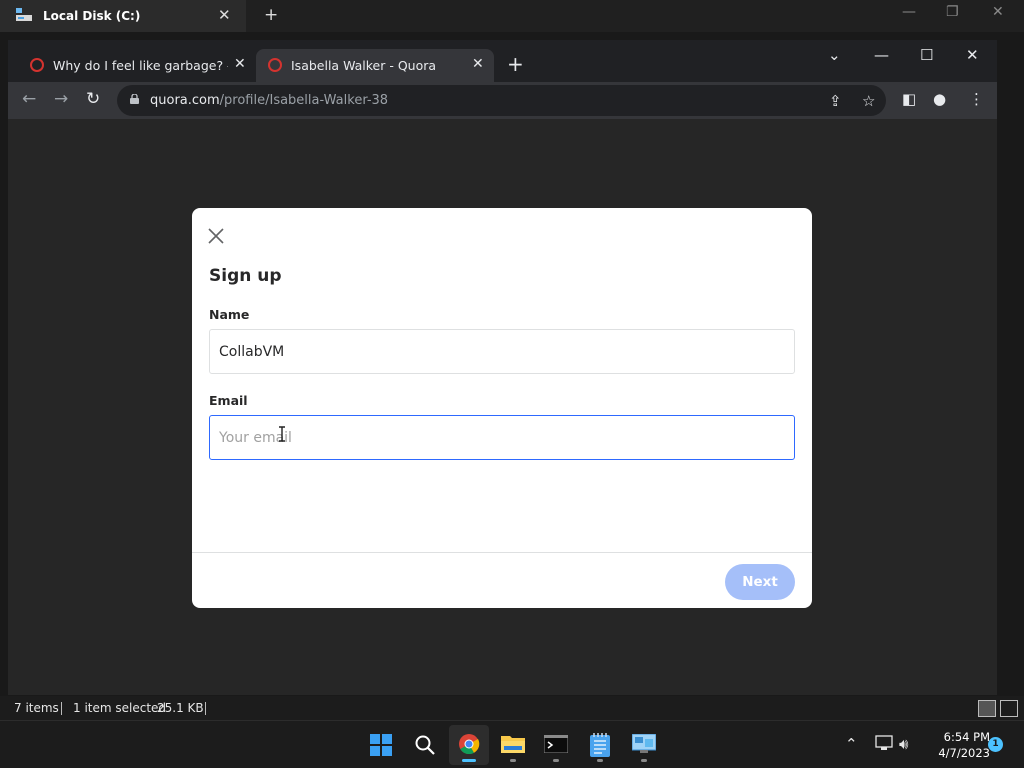  What do you see at coordinates (972, 55) in the screenshot?
I see `browser-close-icon: ✕` at bounding box center [972, 55].